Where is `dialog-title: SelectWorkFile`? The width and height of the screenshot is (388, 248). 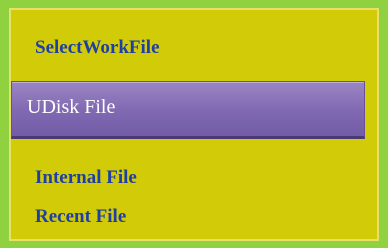
dialog-title: SelectWorkFile is located at coordinates (97, 47).